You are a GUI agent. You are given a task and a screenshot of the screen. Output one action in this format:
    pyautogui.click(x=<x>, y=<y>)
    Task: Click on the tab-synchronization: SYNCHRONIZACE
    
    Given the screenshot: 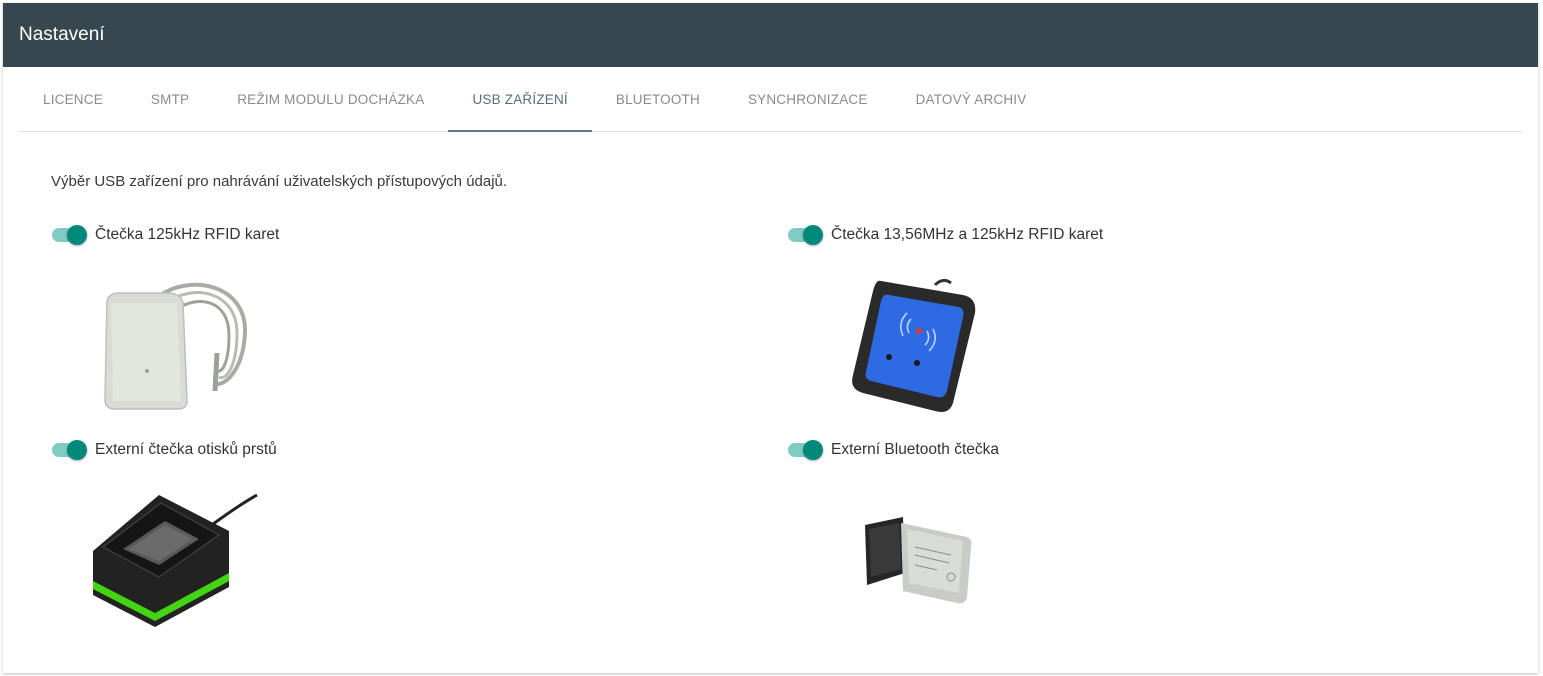 What is the action you would take?
    pyautogui.click(x=808, y=99)
    